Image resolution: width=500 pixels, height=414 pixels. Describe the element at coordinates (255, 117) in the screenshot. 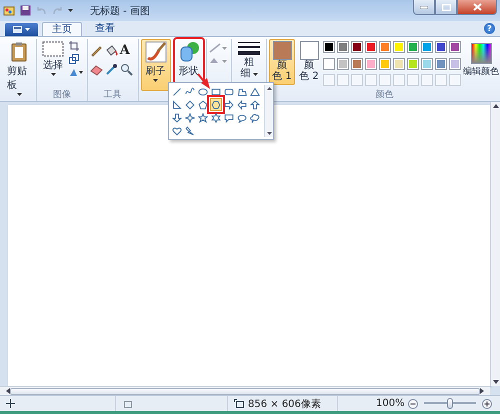

I see `callout-cloud-shape-icon` at that location.